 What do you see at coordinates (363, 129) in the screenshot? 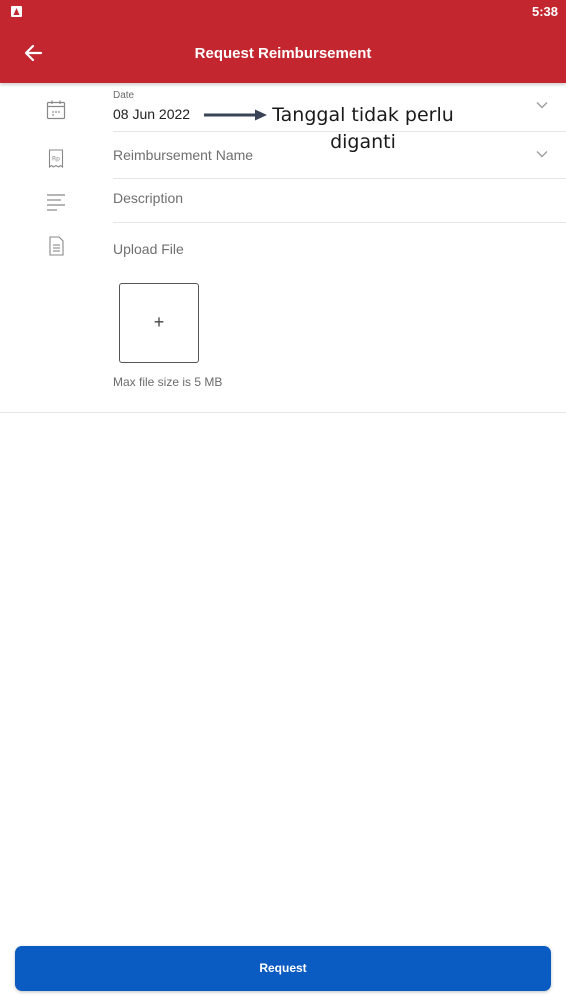
I see `annotation-text: Tanggal tidak perlu diganti` at bounding box center [363, 129].